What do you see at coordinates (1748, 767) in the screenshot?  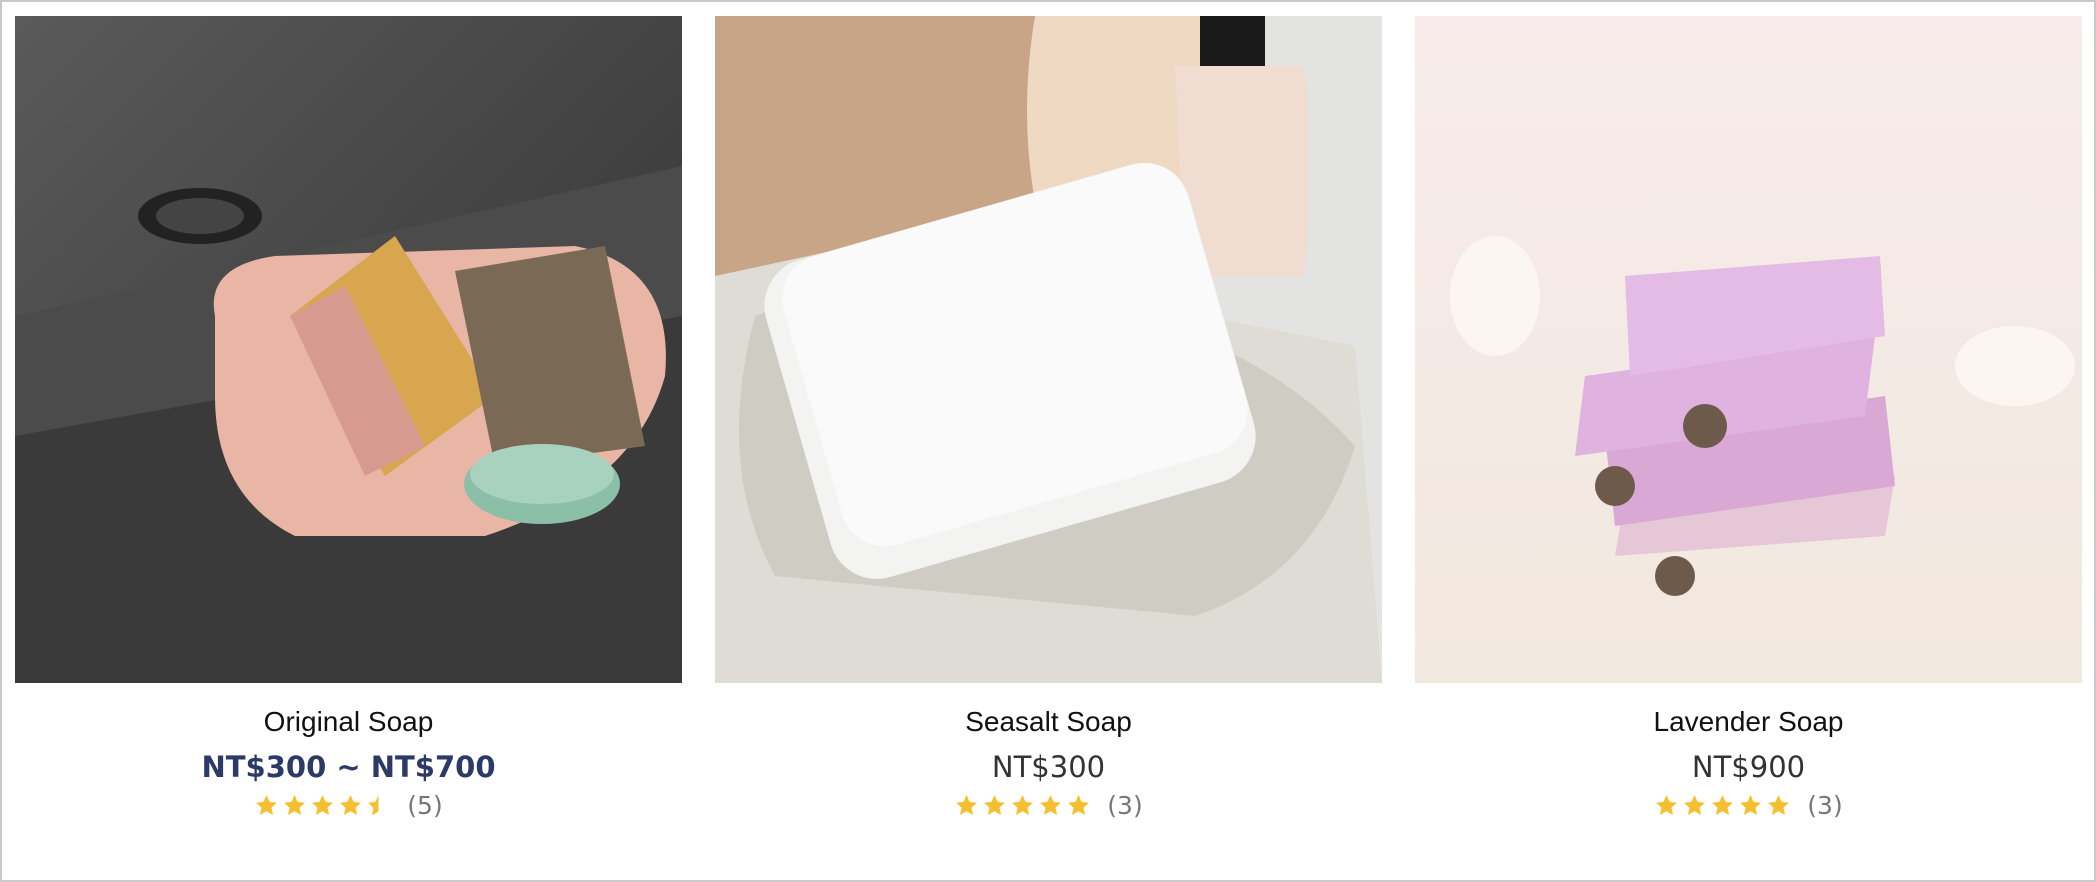 I see `product-price: NT$900` at bounding box center [1748, 767].